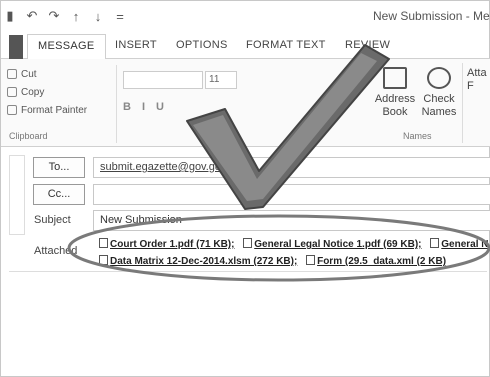 The height and width of the screenshot is (377, 490). I want to click on title-bar: ▮ ↶ ↷ ↑ ↓ = New Submission - Mes, so click(245, 16).